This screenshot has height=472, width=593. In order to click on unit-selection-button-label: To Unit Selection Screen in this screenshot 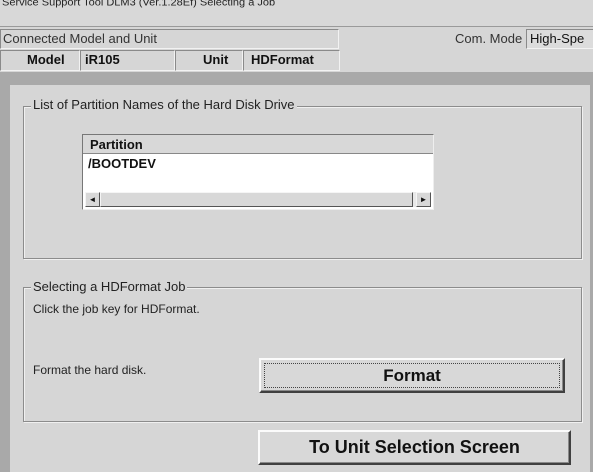, I will do `click(414, 447)`.